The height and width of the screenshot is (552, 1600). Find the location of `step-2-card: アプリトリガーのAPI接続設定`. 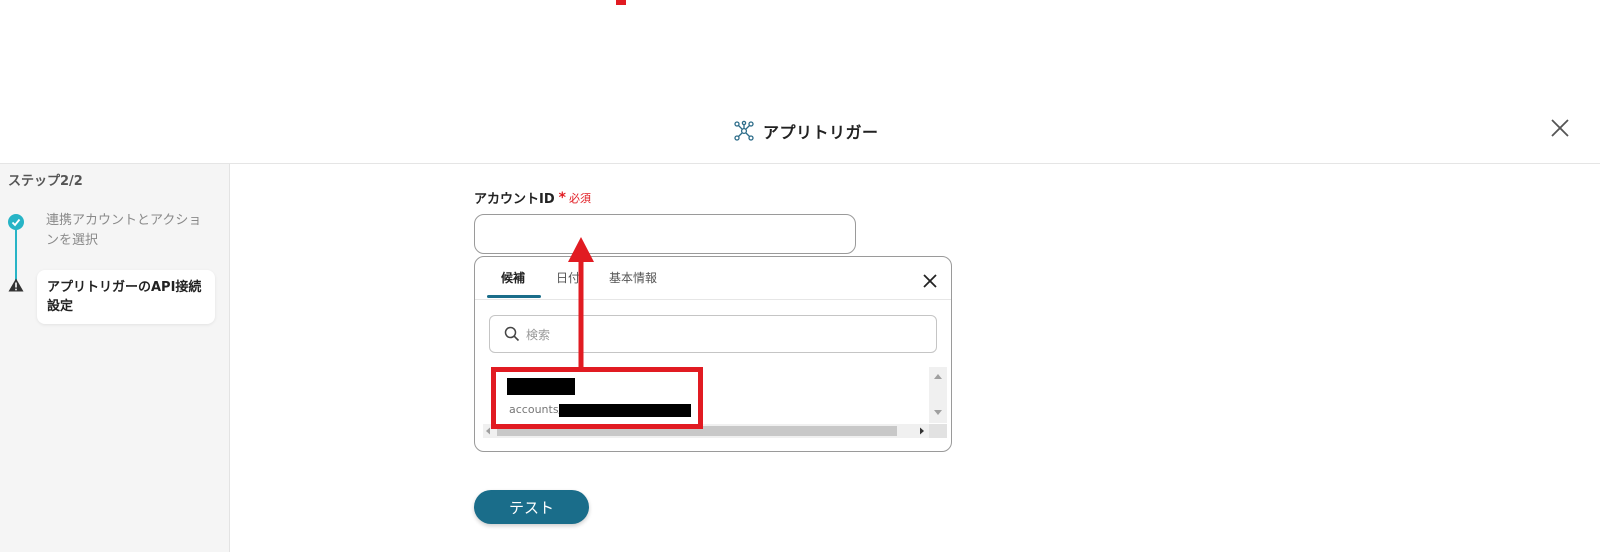

step-2-card: アプリトリガーのAPI接続設定 is located at coordinates (126, 297).